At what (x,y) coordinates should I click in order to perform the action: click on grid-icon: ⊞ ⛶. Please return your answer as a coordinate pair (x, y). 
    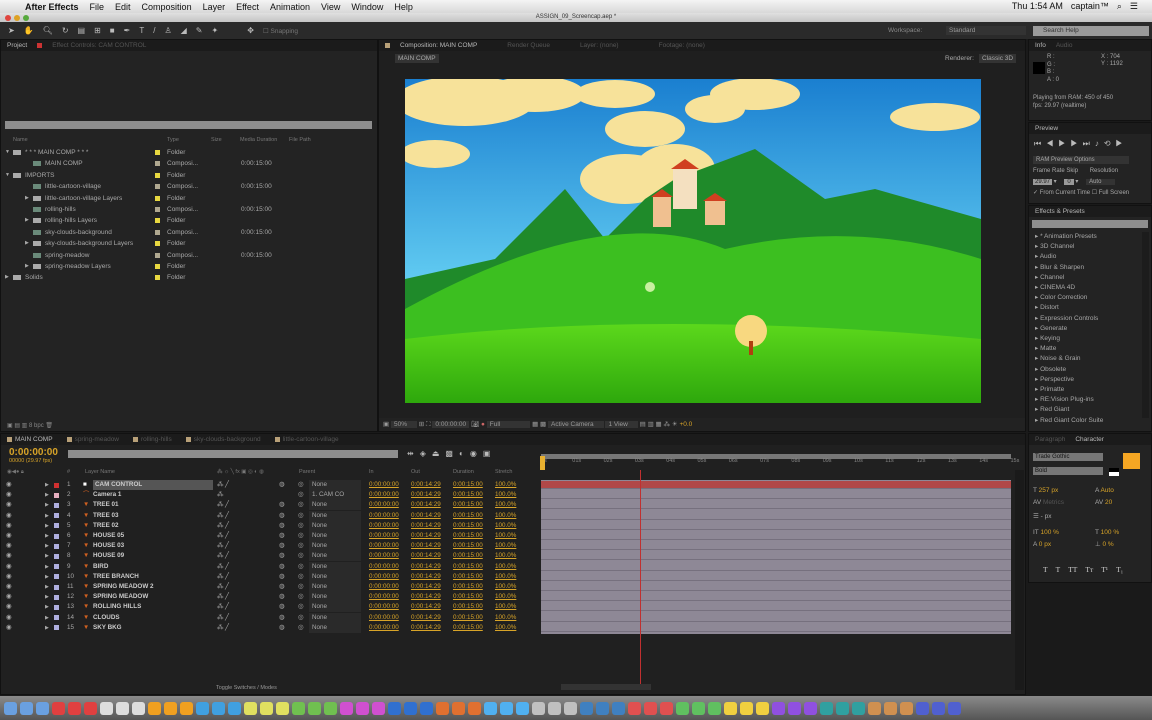
    Looking at the image, I should click on (425, 424).